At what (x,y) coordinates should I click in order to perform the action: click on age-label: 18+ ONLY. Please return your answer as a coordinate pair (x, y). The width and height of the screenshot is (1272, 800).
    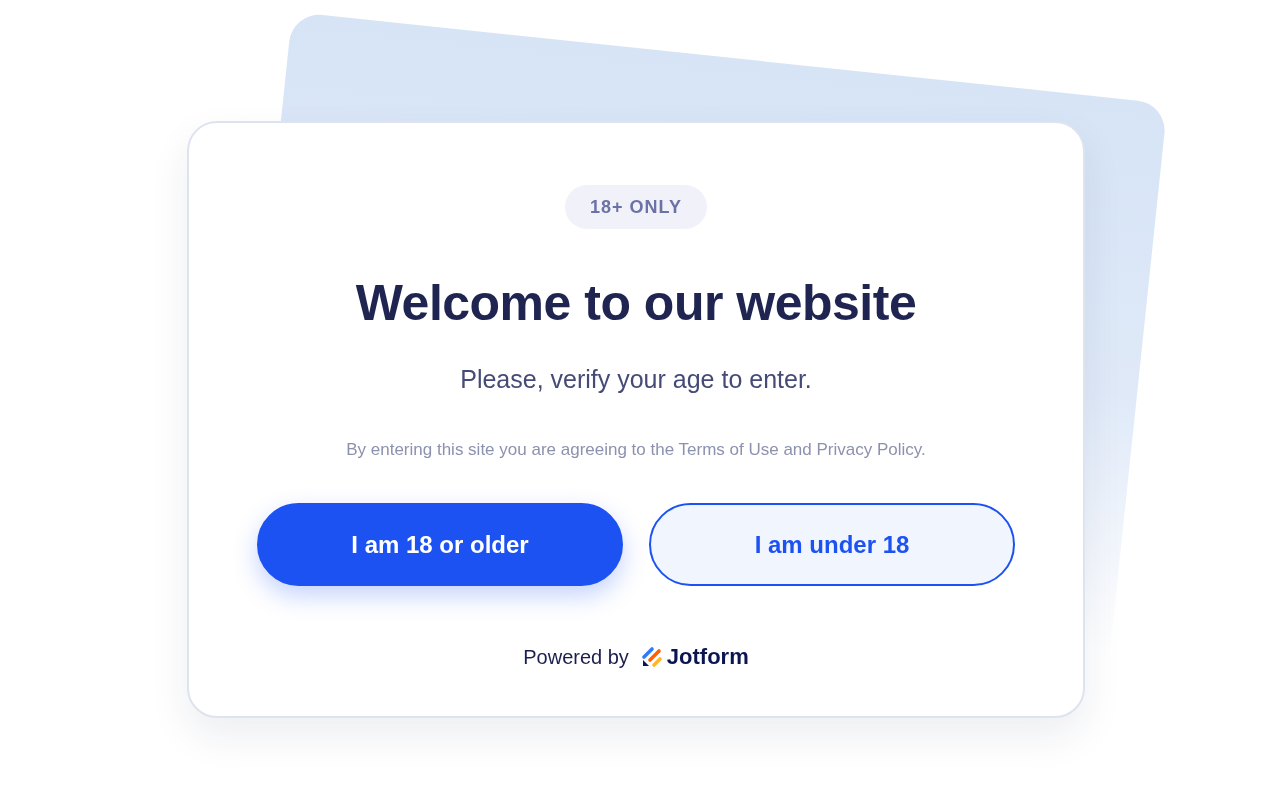
    Looking at the image, I should click on (636, 207).